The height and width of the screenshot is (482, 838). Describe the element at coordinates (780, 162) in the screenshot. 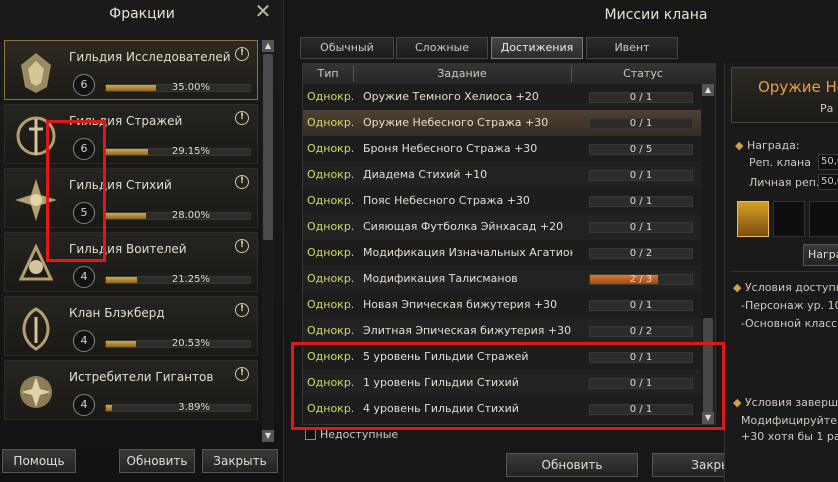

I see `clan-rep-label: Реп. клана` at that location.